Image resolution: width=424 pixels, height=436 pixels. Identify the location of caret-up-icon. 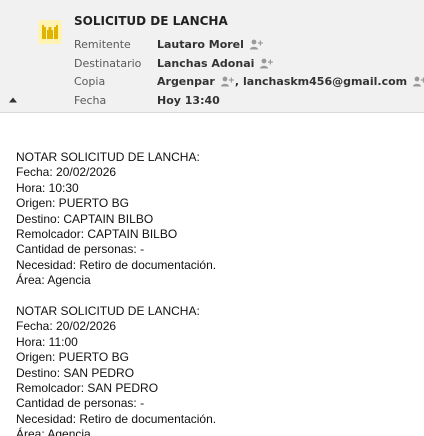
(13, 100).